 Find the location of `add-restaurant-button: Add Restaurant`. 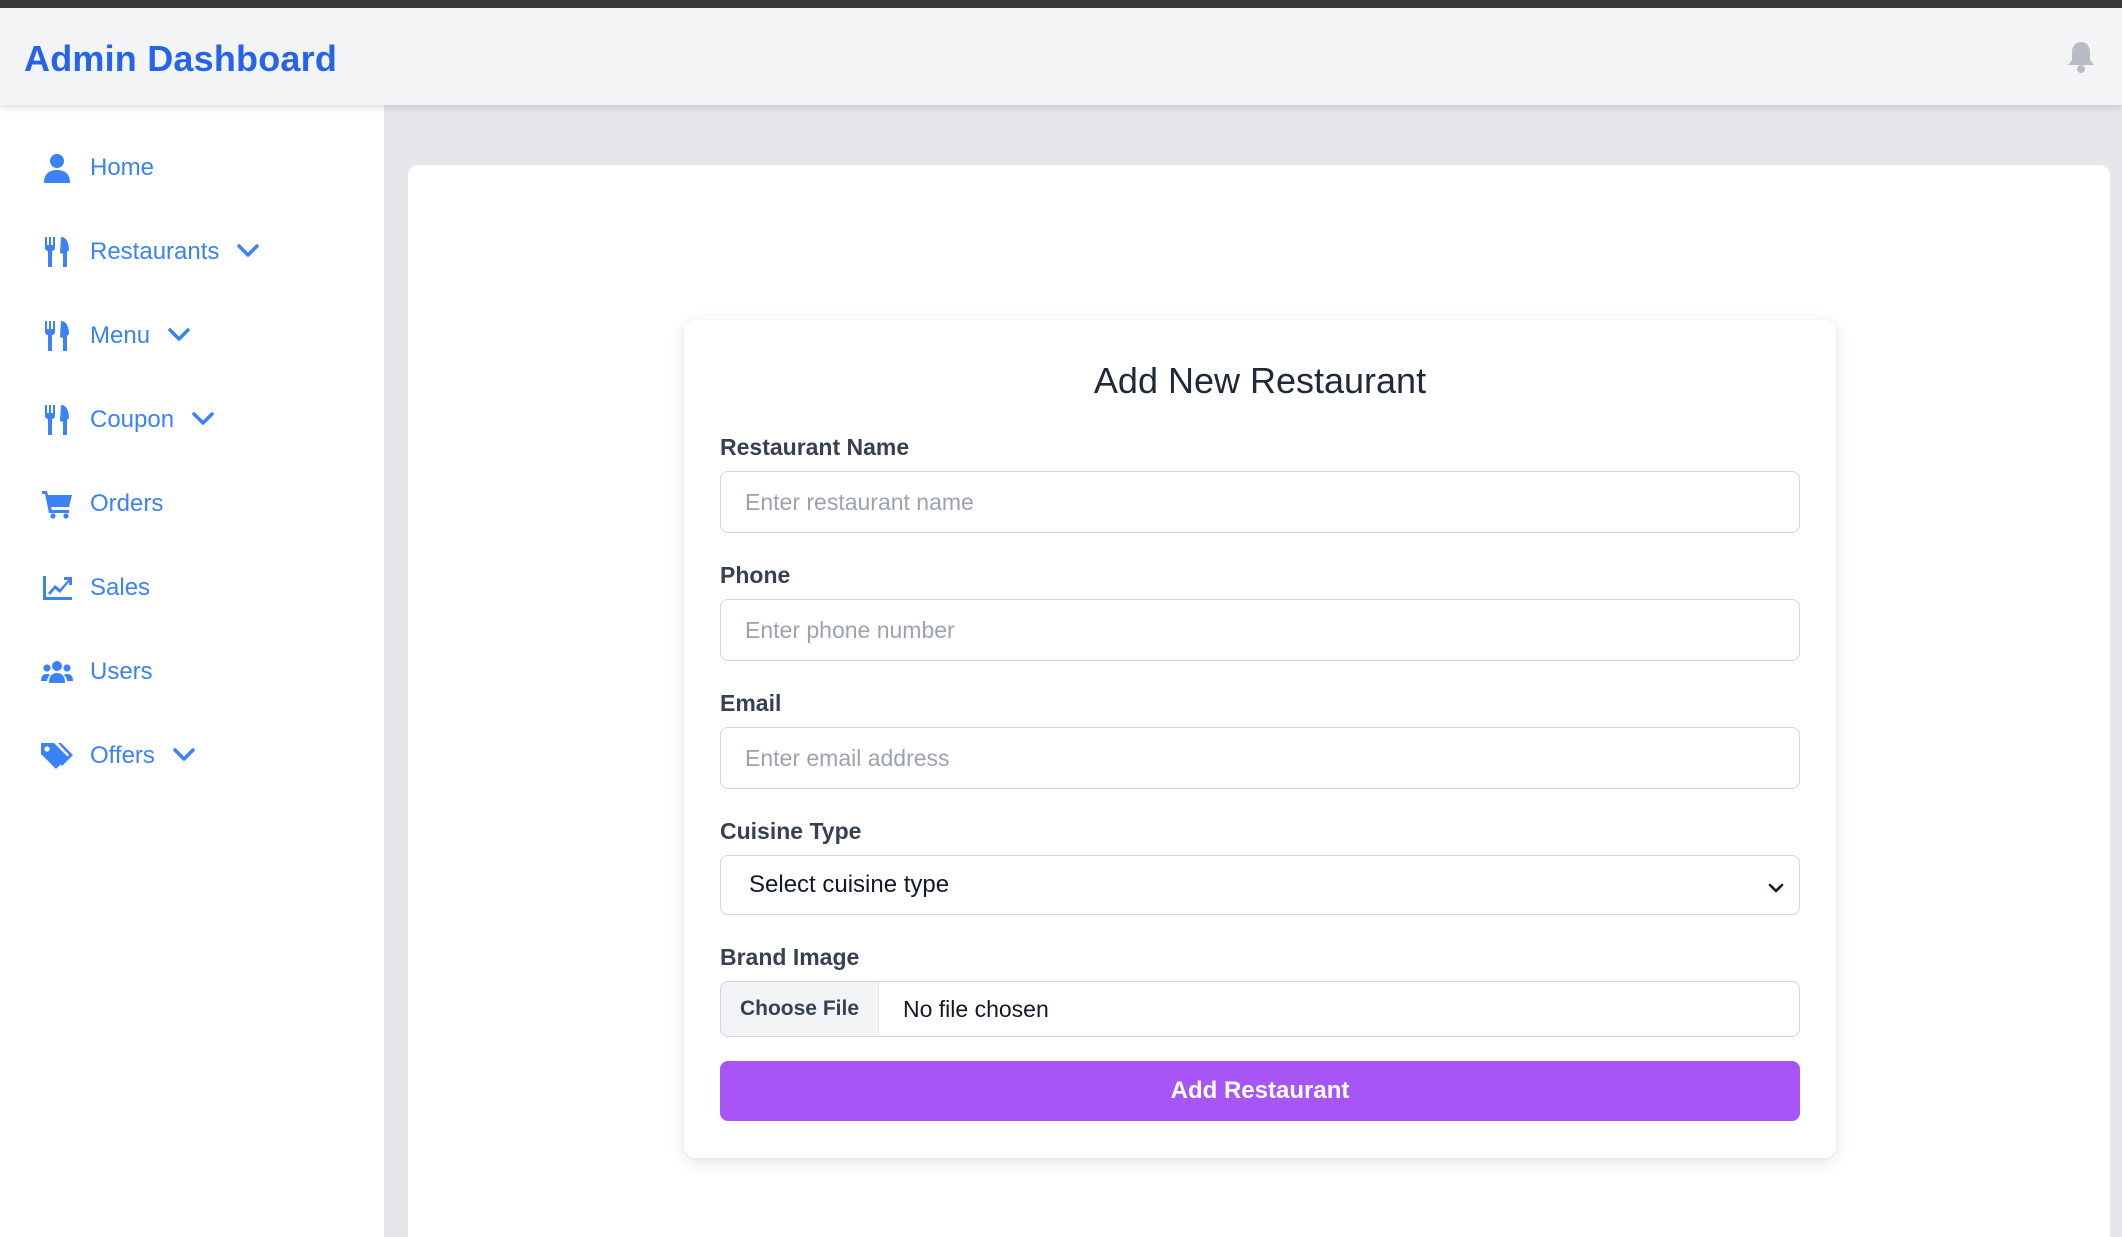

add-restaurant-button: Add Restaurant is located at coordinates (1260, 1091).